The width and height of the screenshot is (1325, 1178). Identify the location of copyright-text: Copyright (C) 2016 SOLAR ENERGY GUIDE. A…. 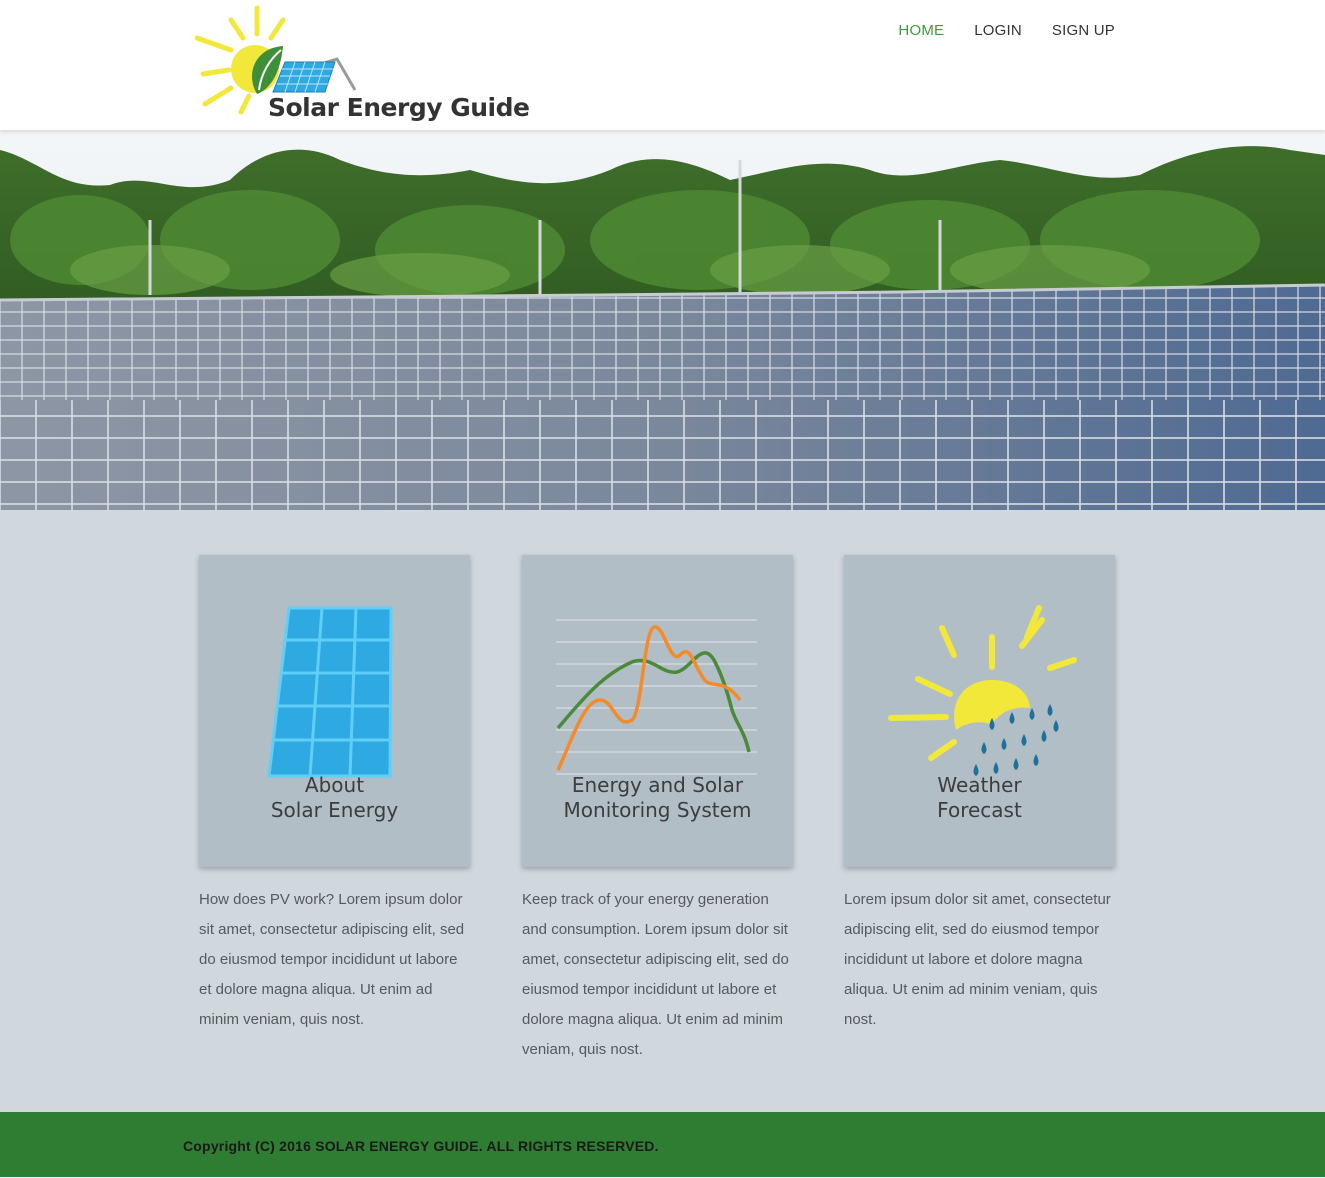
(421, 1146).